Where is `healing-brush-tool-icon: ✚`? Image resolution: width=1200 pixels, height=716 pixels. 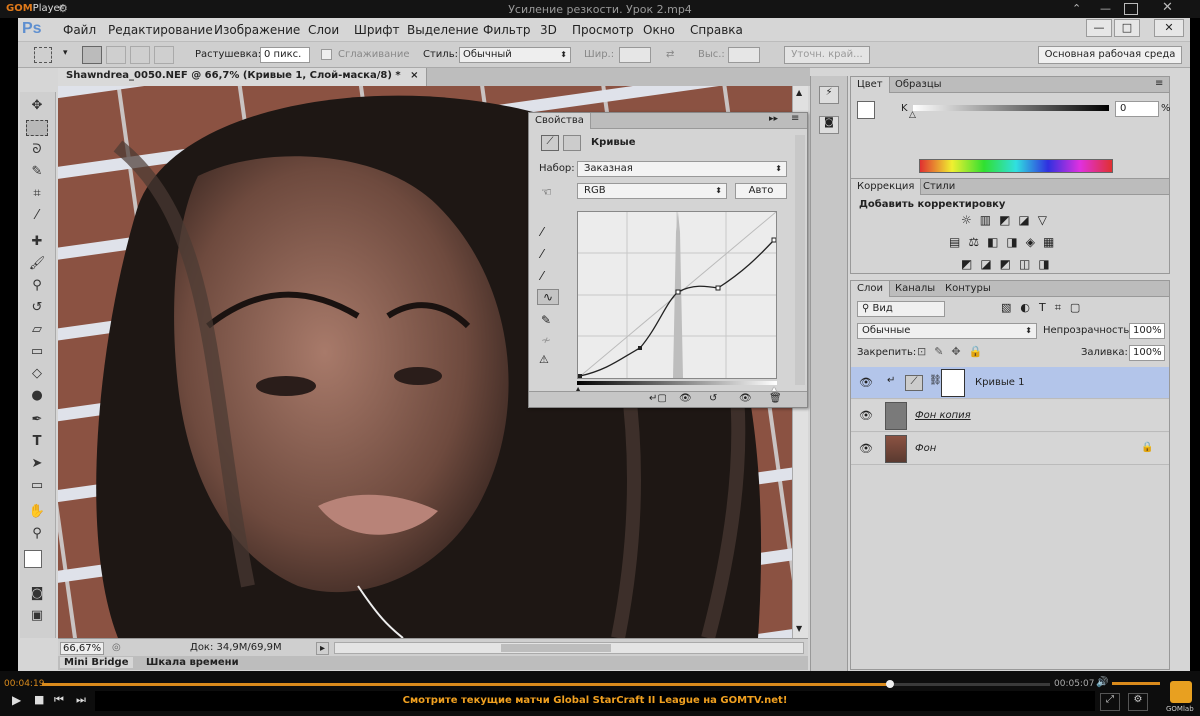
healing-brush-tool-icon: ✚ is located at coordinates (37, 242).